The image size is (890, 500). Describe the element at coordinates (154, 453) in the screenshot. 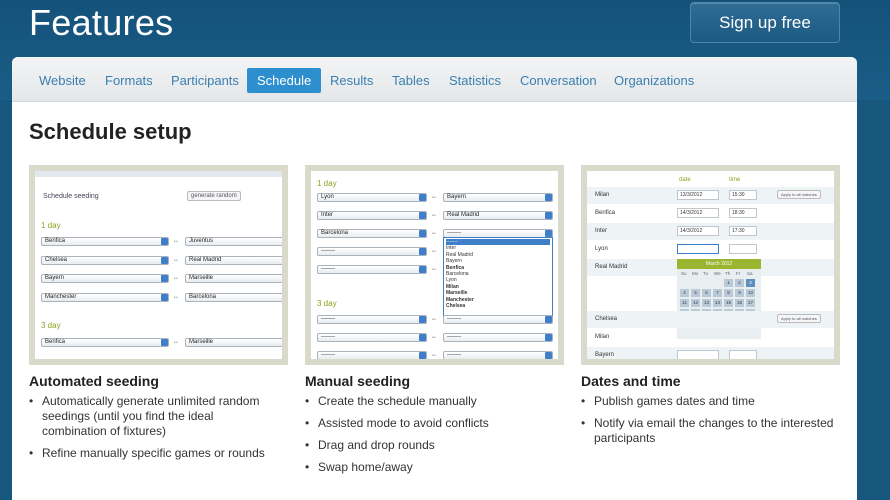

I see `feature-bullet: Refine manually specific games or rounds` at that location.